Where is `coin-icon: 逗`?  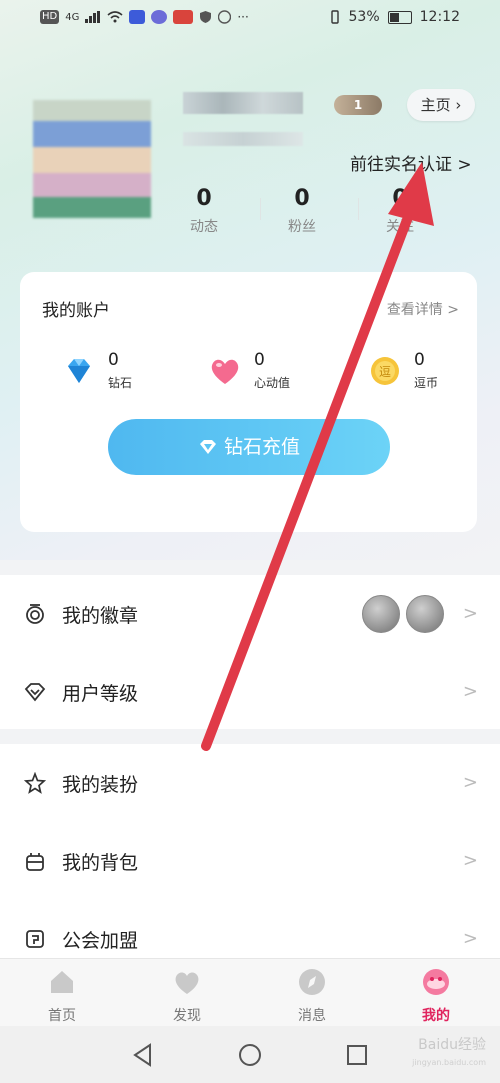
coin-icon: 逗 is located at coordinates (385, 371).